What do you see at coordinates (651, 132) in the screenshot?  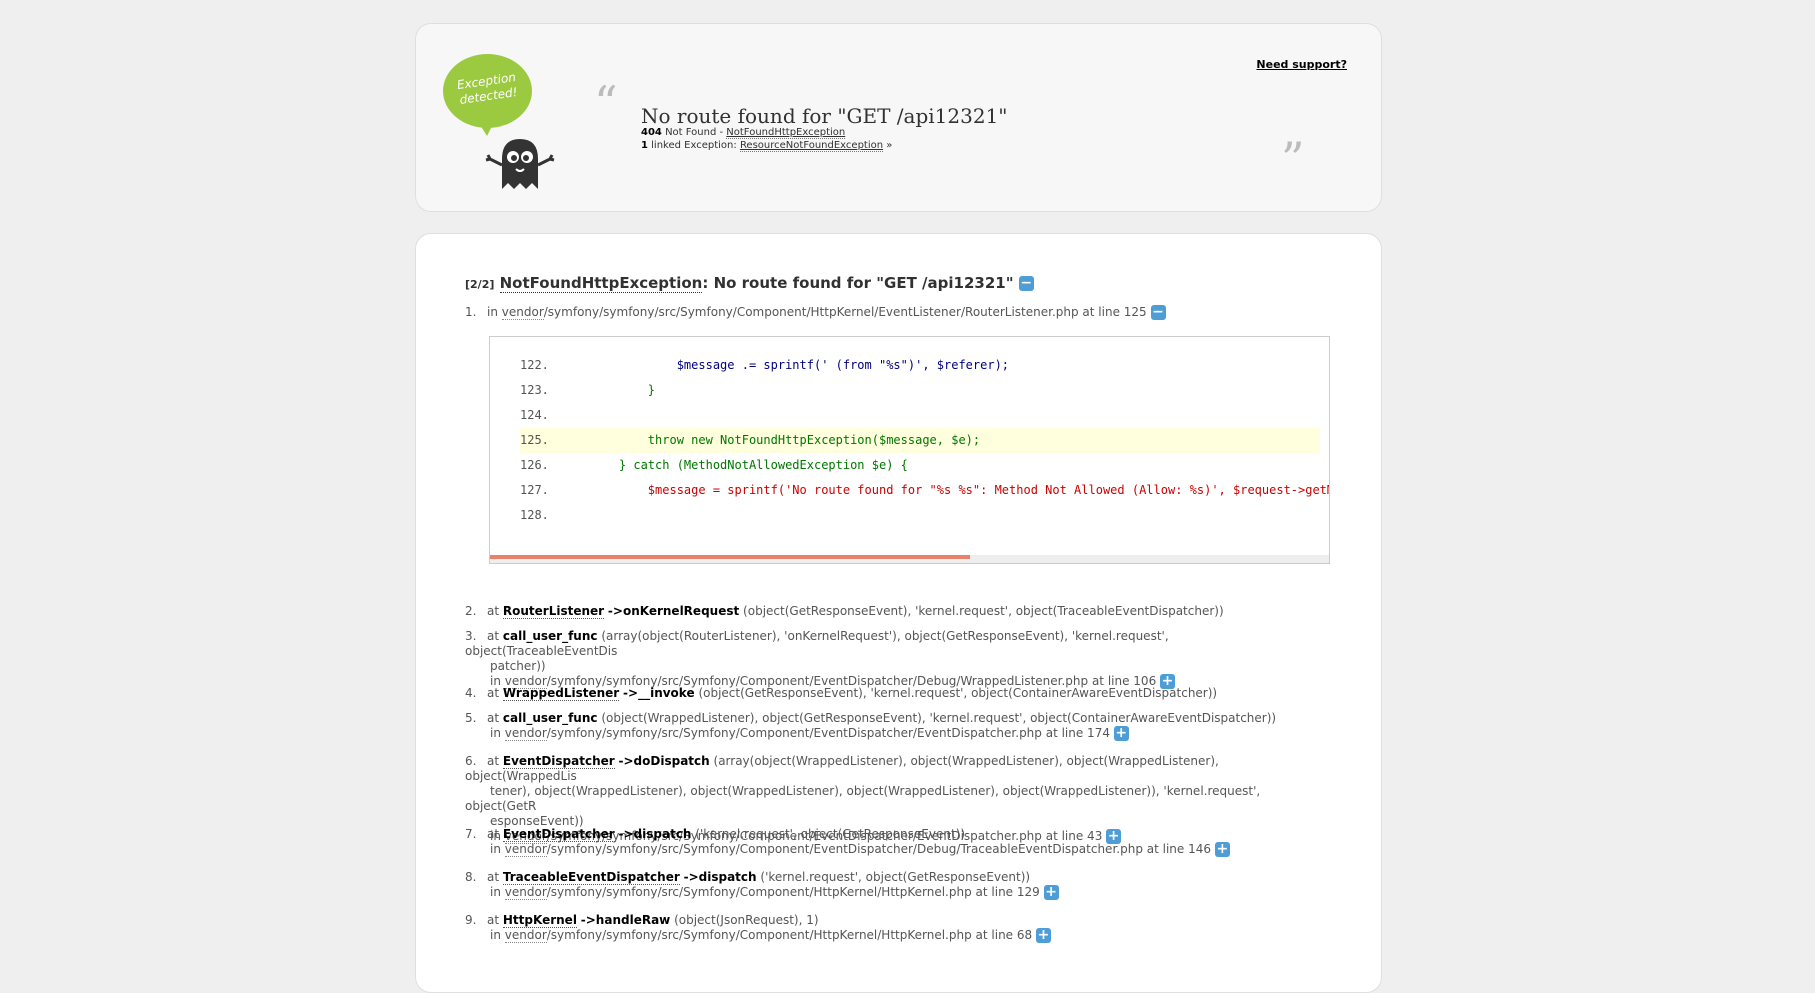 I see `status-code: 404` at bounding box center [651, 132].